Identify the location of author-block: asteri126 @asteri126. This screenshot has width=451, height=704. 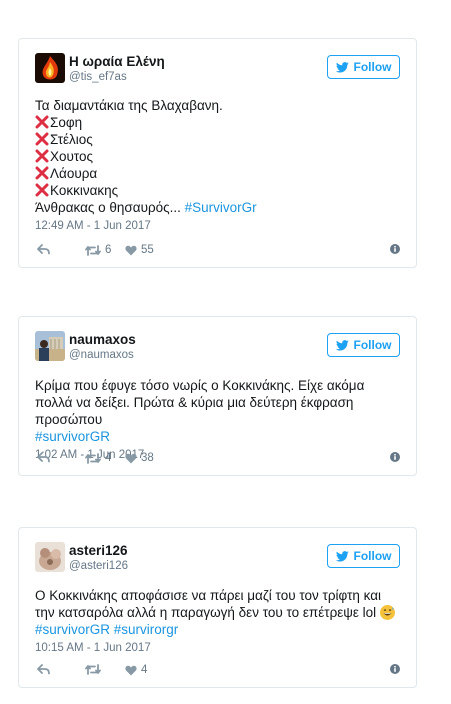
(98, 558).